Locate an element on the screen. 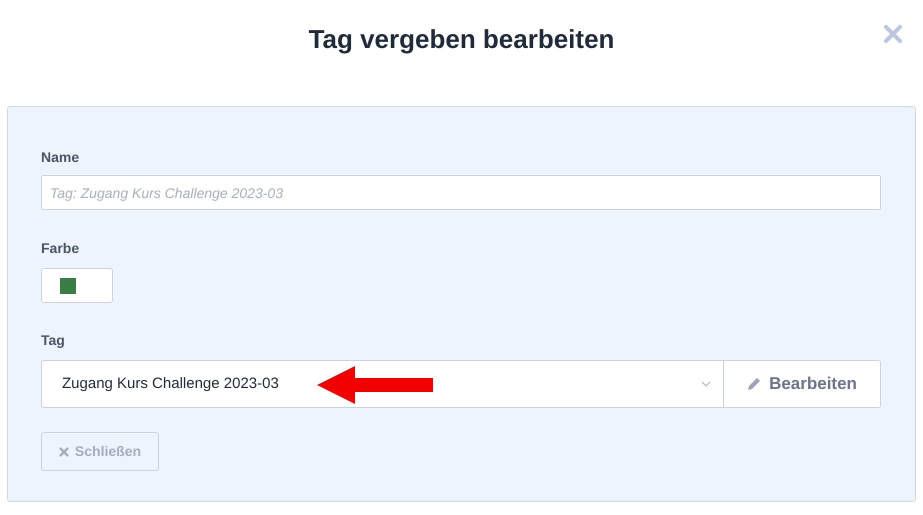 The width and height of the screenshot is (923, 515). field-label: Farbe is located at coordinates (60, 248).